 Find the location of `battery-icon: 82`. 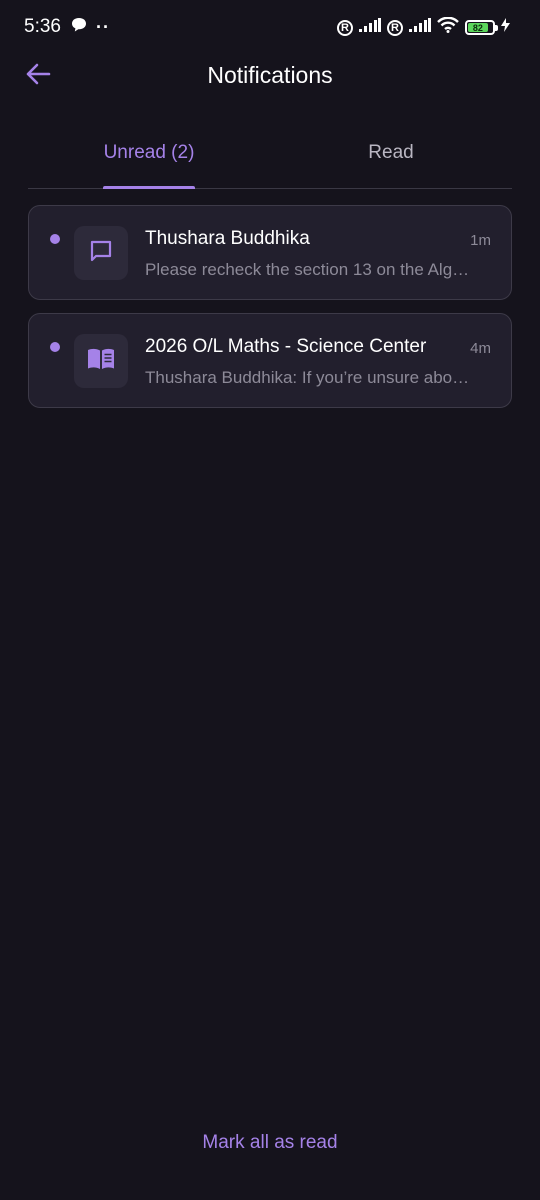

battery-icon: 82 is located at coordinates (481, 27).